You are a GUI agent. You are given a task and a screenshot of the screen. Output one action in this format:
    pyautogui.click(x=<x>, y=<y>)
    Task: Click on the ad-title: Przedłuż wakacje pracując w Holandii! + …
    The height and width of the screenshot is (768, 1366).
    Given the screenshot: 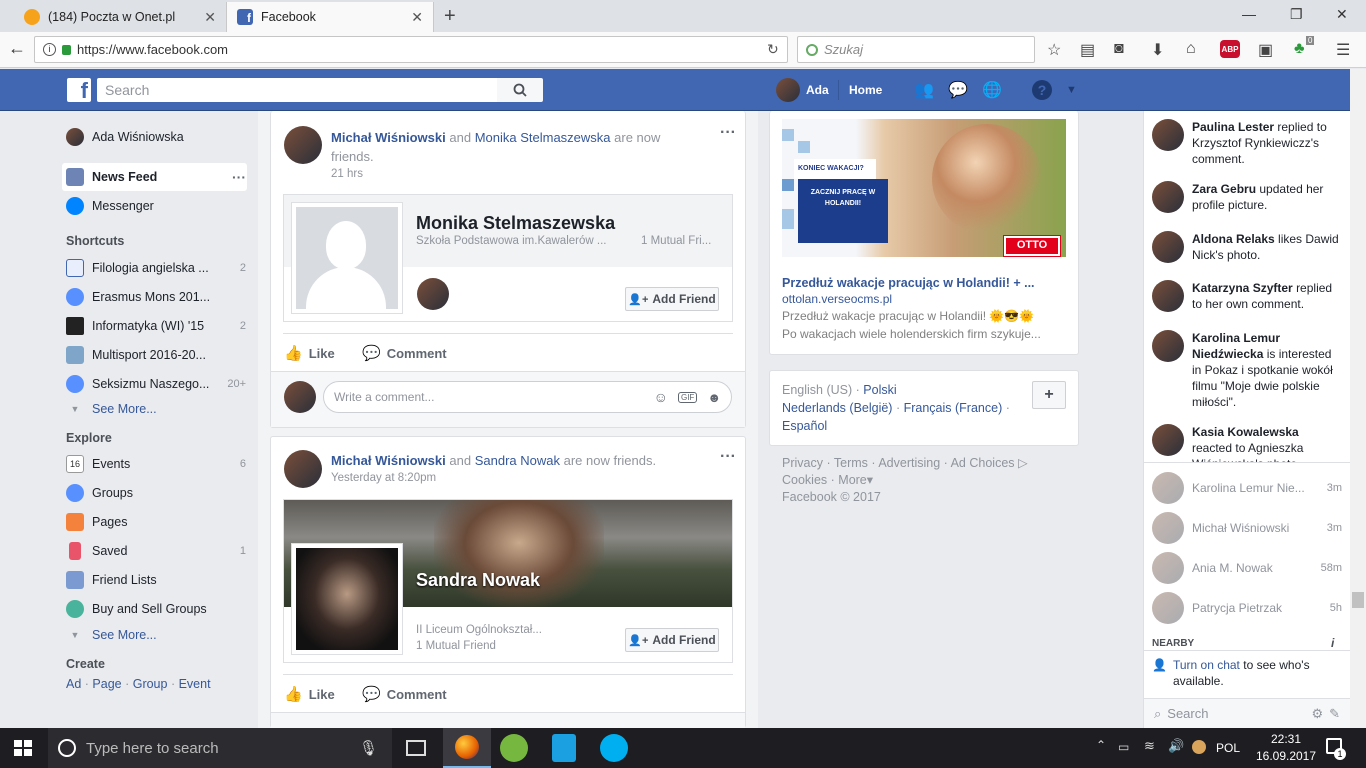 What is the action you would take?
    pyautogui.click(x=908, y=283)
    